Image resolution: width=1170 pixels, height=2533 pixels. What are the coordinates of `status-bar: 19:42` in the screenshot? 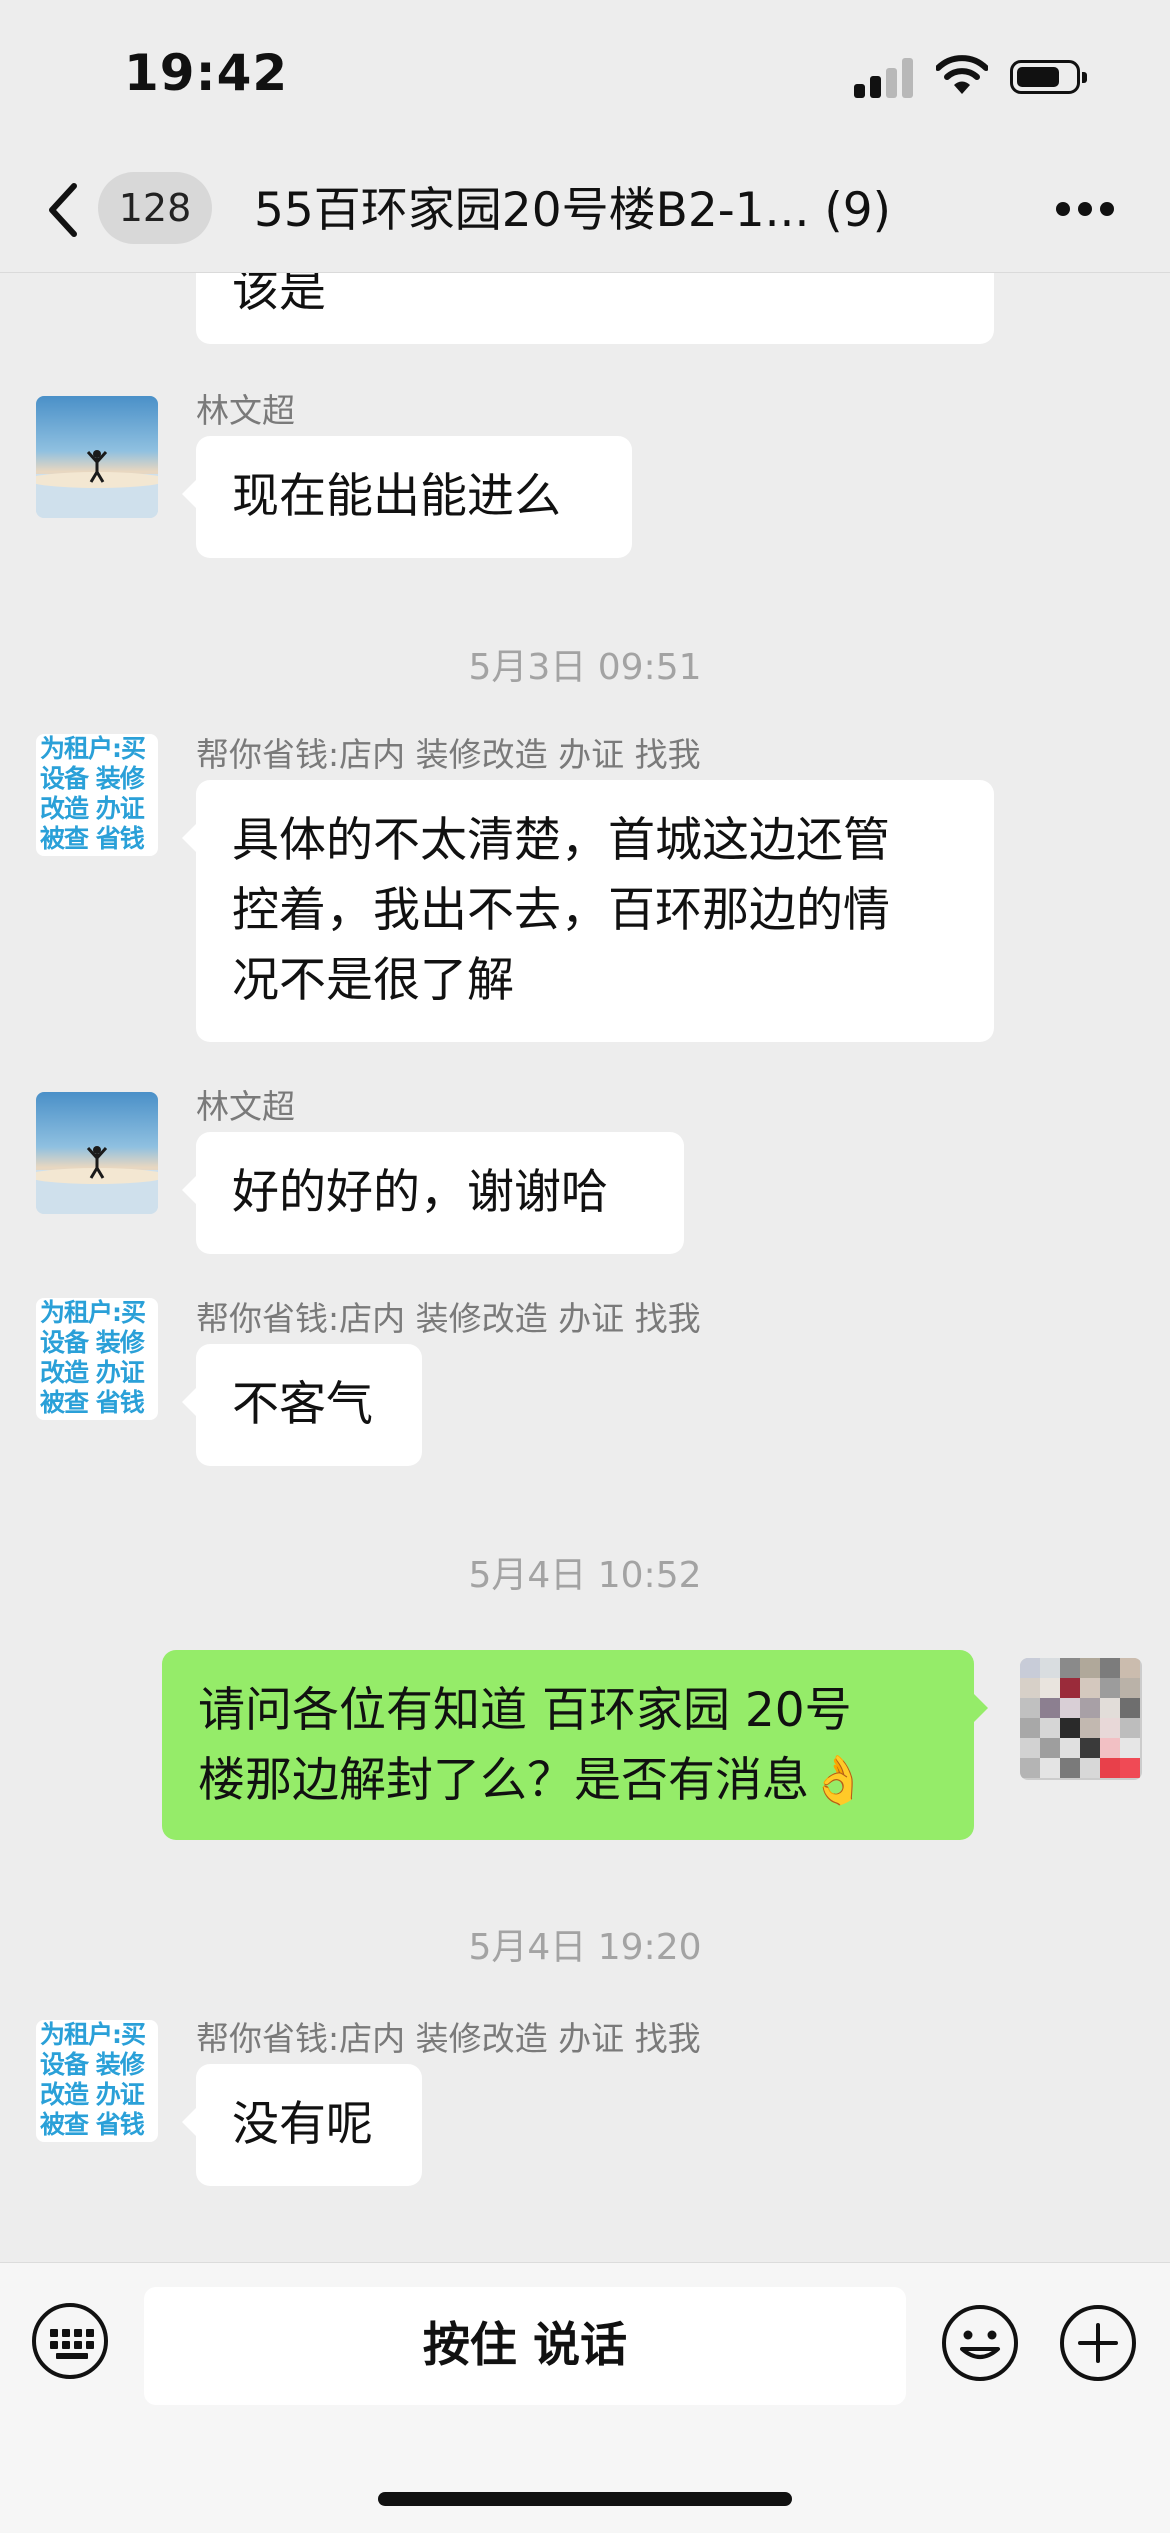 It's located at (585, 75).